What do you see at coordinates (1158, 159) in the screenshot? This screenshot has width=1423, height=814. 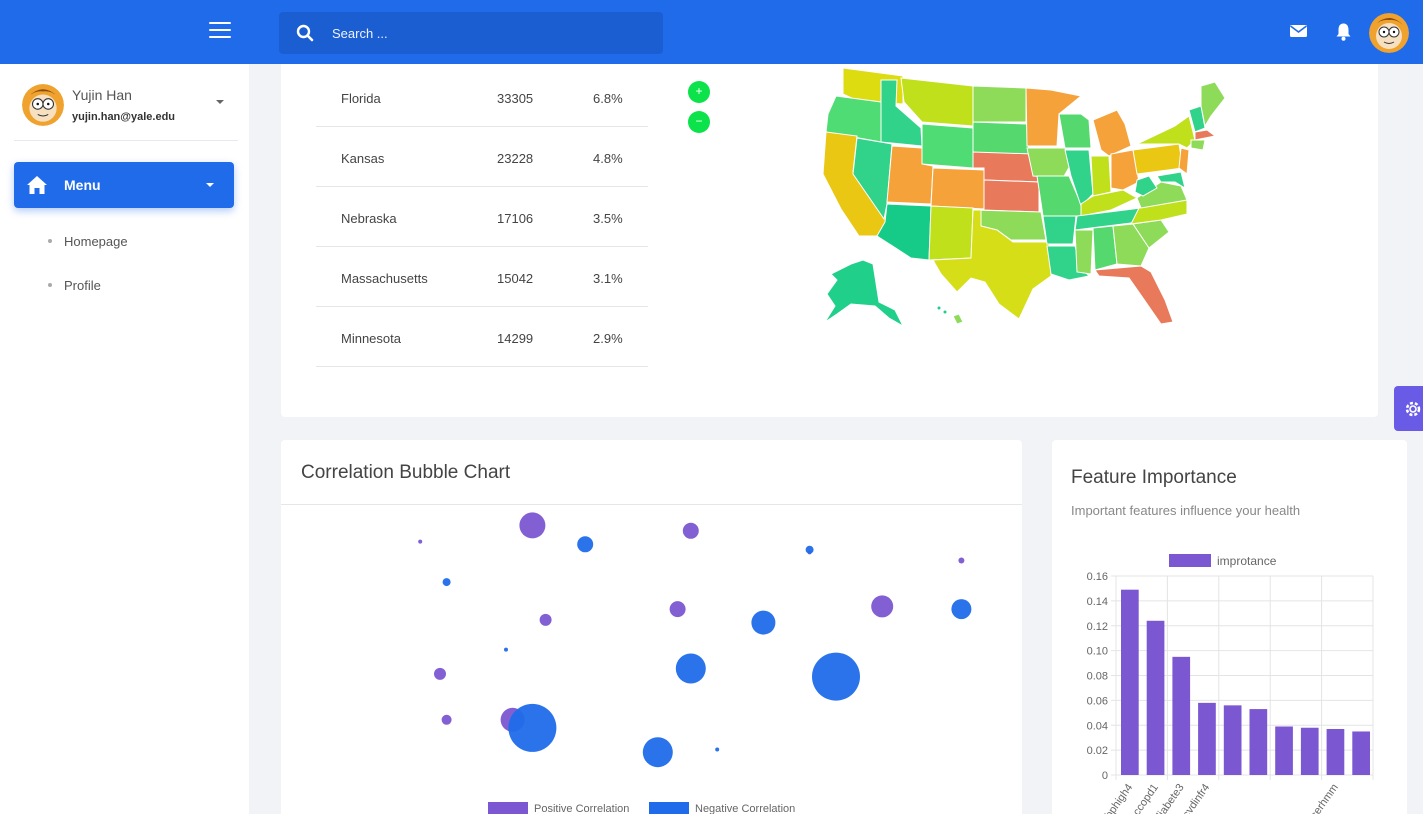 I see `map-state-pennsylvania` at bounding box center [1158, 159].